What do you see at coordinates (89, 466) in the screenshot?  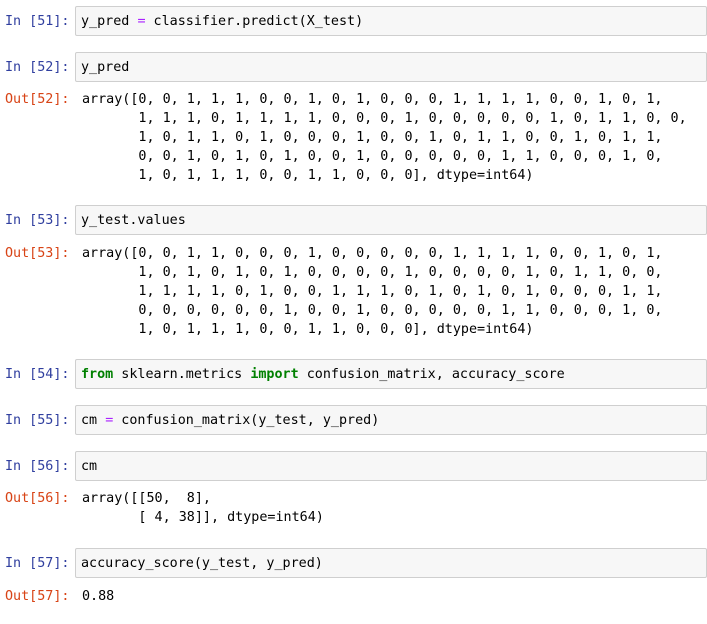 I see `code-line: cm` at bounding box center [89, 466].